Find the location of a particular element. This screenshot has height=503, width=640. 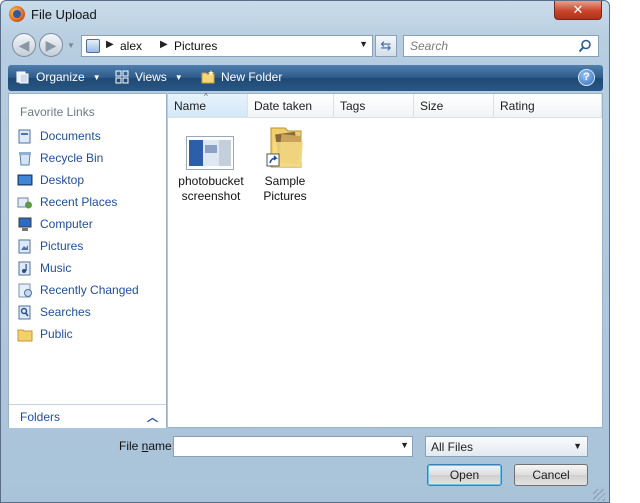

recycle-bin-icon is located at coordinates (25, 159).